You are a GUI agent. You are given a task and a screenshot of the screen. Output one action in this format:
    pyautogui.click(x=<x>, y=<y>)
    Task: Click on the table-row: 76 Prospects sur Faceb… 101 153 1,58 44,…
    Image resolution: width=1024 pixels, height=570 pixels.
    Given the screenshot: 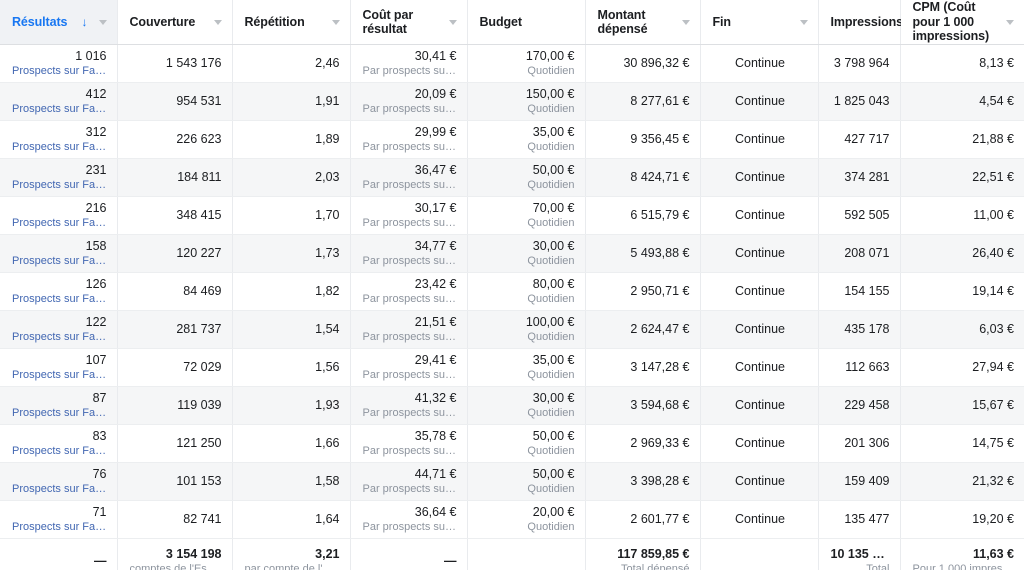 What is the action you would take?
    pyautogui.click(x=512, y=481)
    